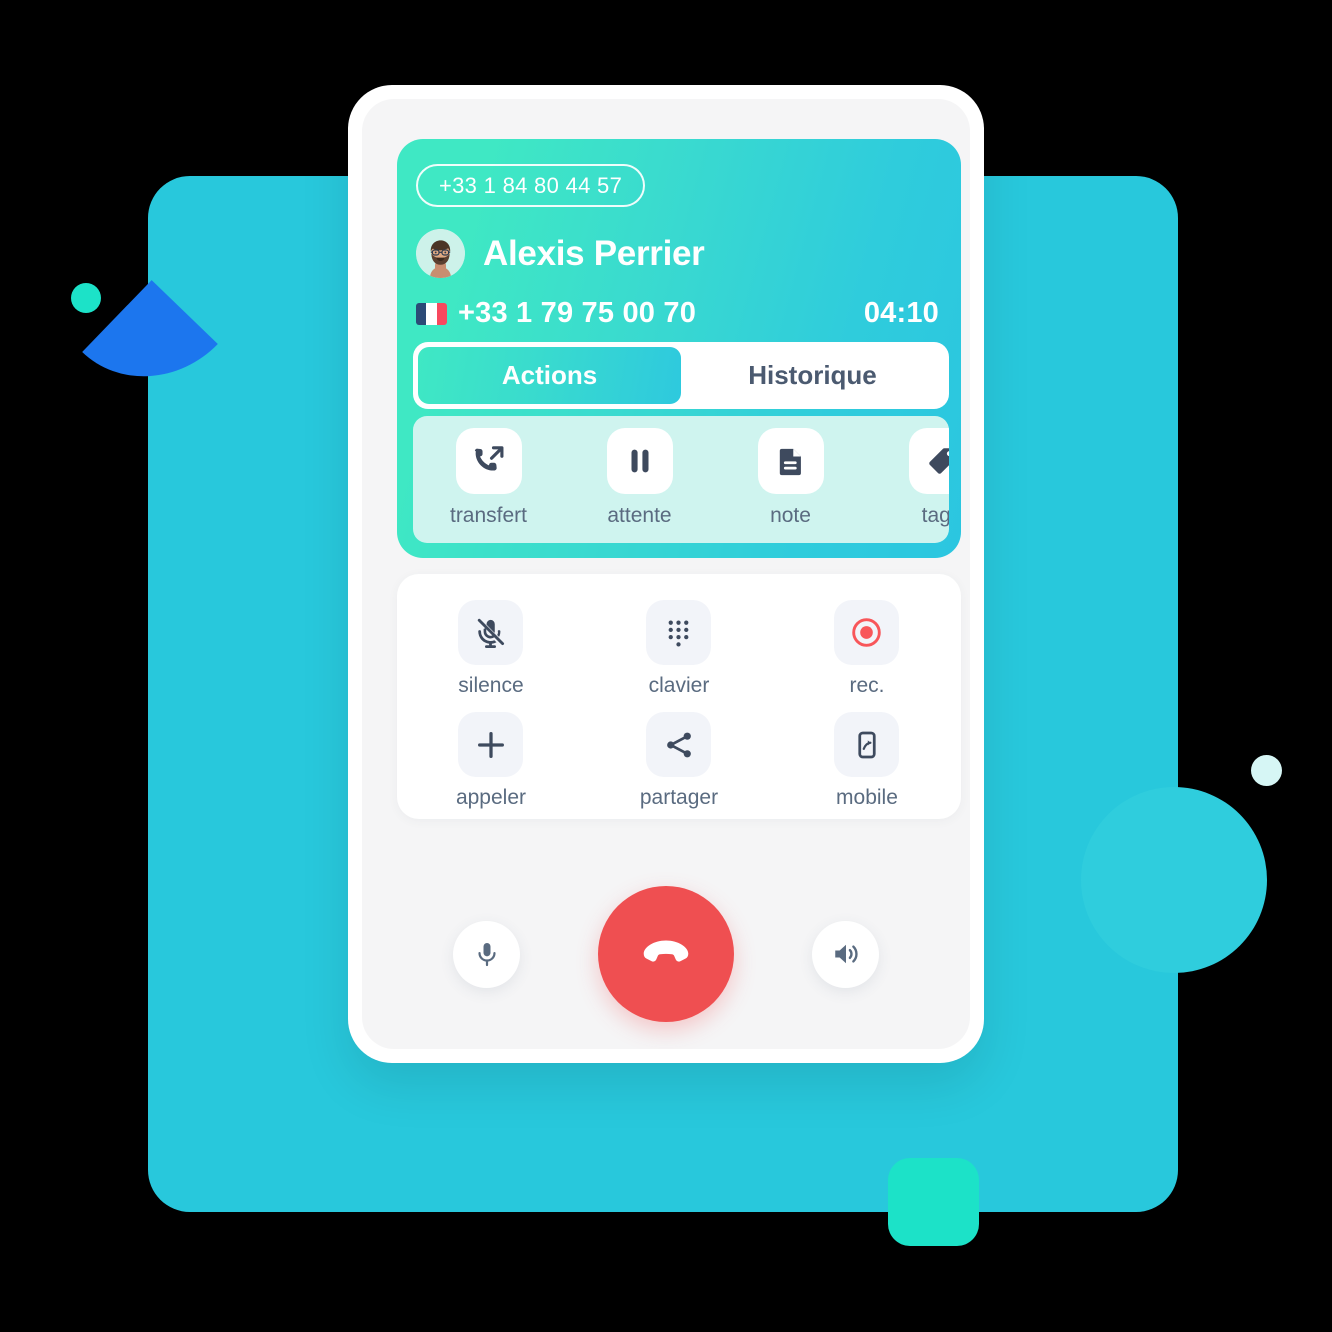  Describe the element at coordinates (431, 313) in the screenshot. I see `france-flag-icon` at that location.